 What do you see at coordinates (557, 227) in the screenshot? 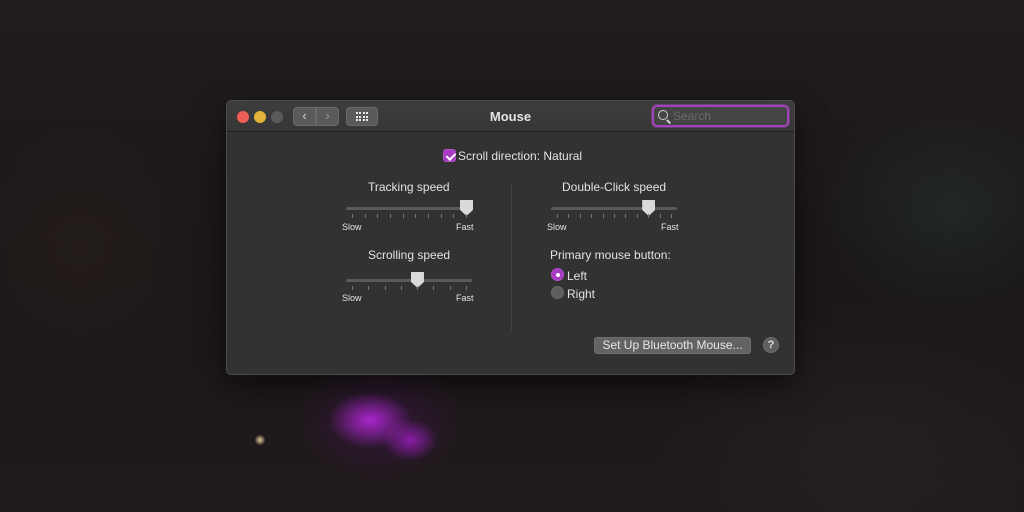
I see `double-click-slow-label: Slow` at bounding box center [557, 227].